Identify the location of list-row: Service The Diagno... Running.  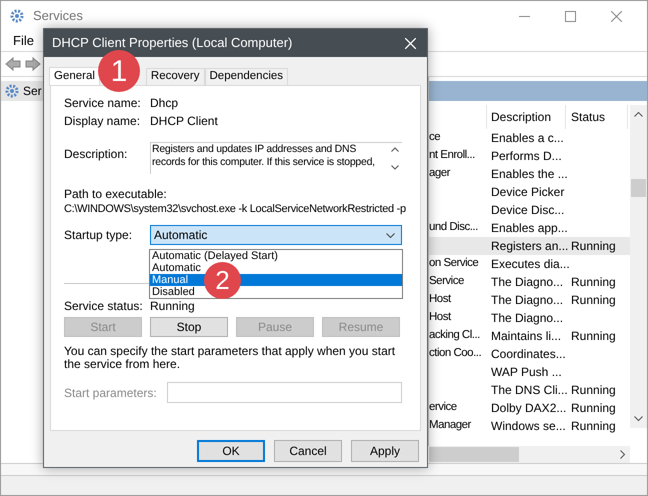
(529, 282).